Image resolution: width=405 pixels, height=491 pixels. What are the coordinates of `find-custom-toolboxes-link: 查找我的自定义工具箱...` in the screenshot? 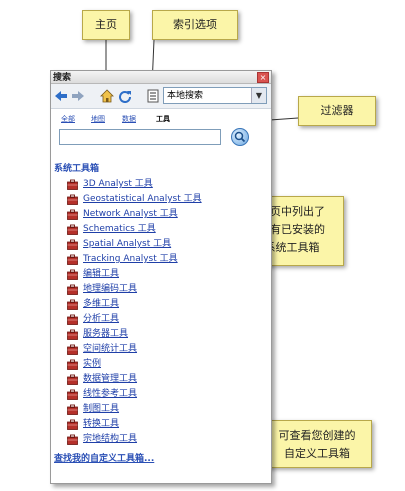 It's located at (104, 457).